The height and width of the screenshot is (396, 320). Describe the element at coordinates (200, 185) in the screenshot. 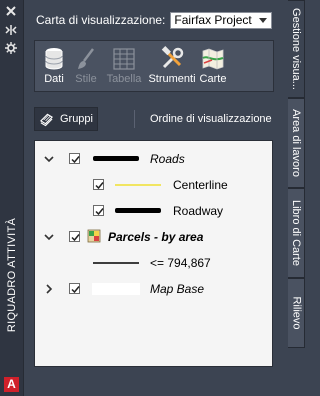

I see `tree-label-centerline: Centerline` at that location.